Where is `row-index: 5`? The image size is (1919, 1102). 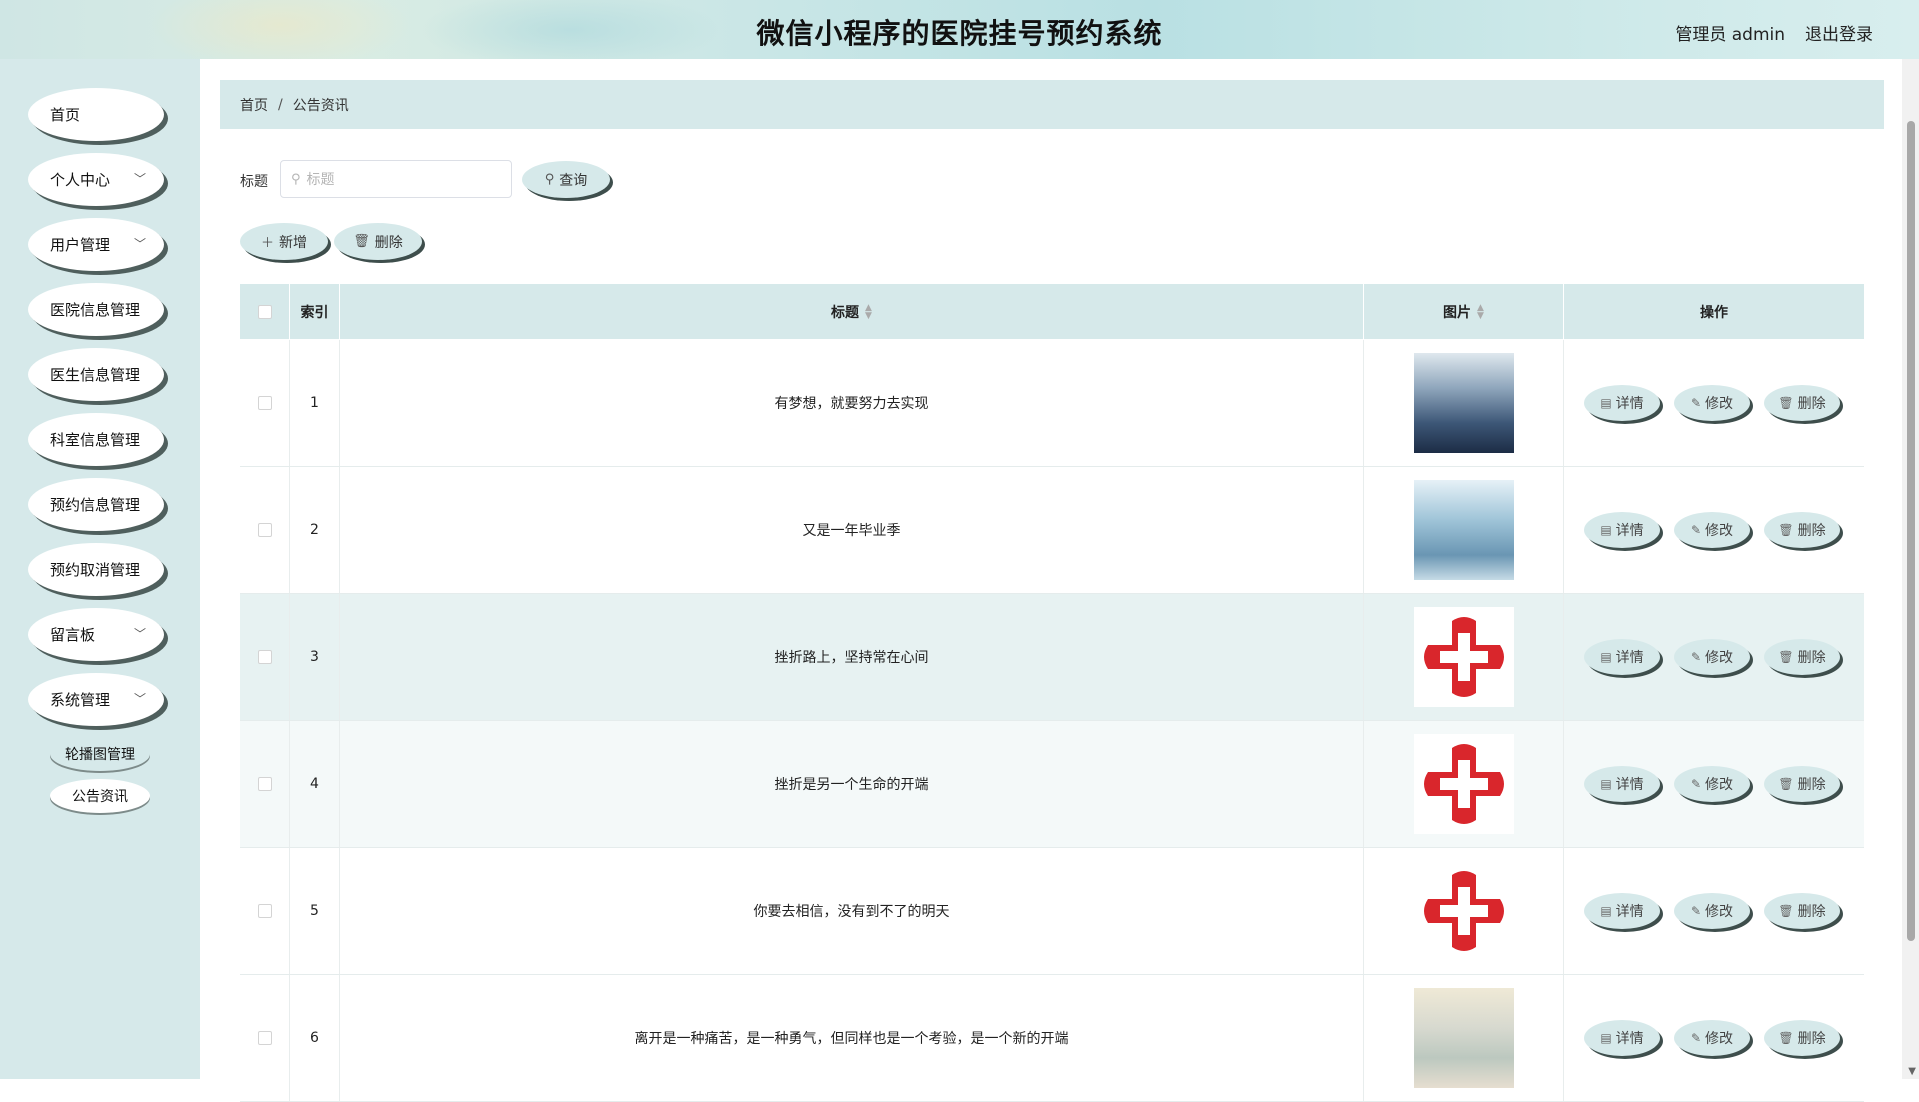 row-index: 5 is located at coordinates (314, 911).